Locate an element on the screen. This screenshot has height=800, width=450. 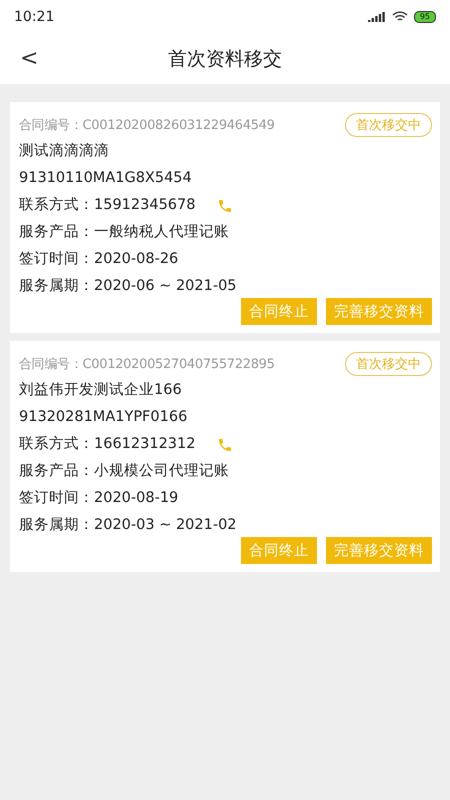
contact-text: 联系方式：15912345678 is located at coordinates (107, 205).